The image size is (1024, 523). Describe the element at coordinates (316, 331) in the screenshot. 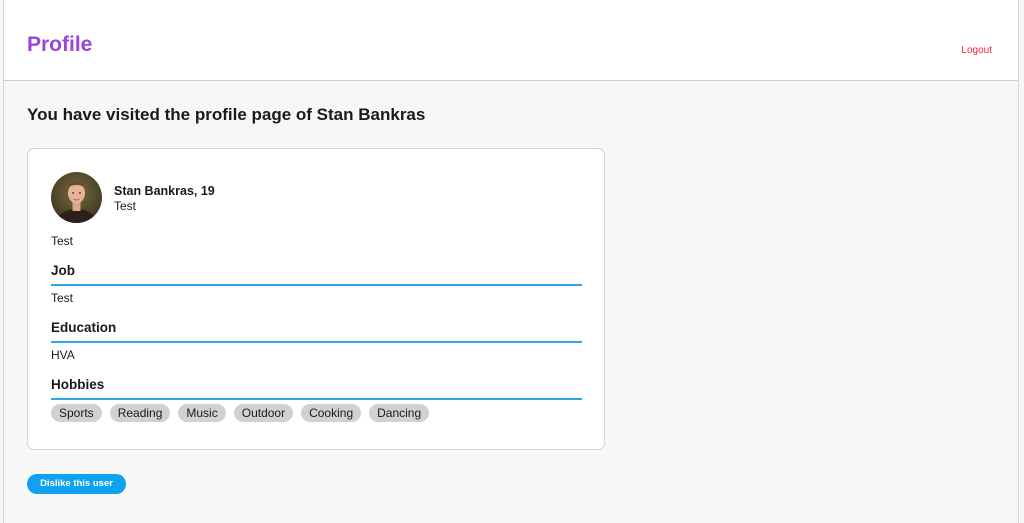

I see `education-heading: Education` at that location.